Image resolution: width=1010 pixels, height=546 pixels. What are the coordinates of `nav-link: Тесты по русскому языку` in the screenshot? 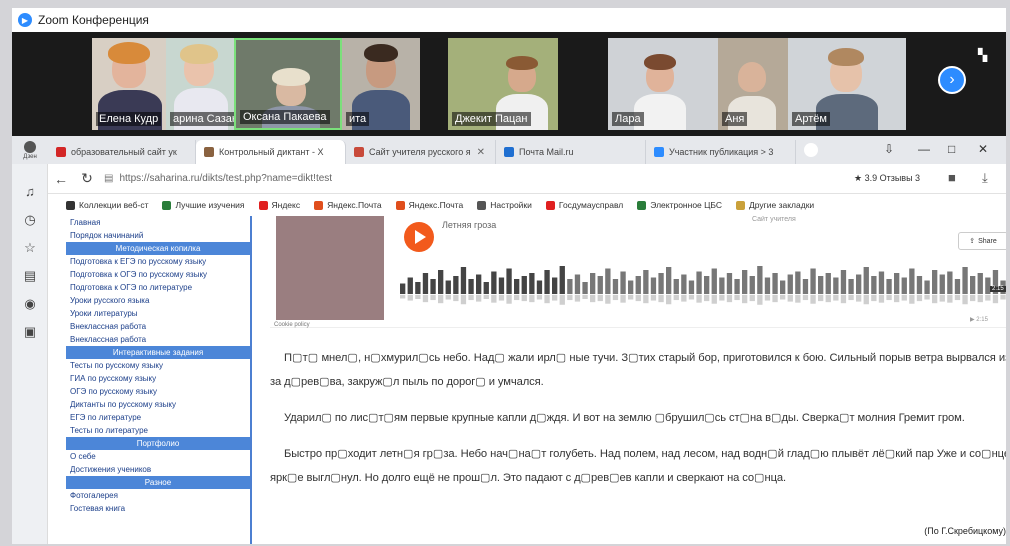 It's located at (158, 365).